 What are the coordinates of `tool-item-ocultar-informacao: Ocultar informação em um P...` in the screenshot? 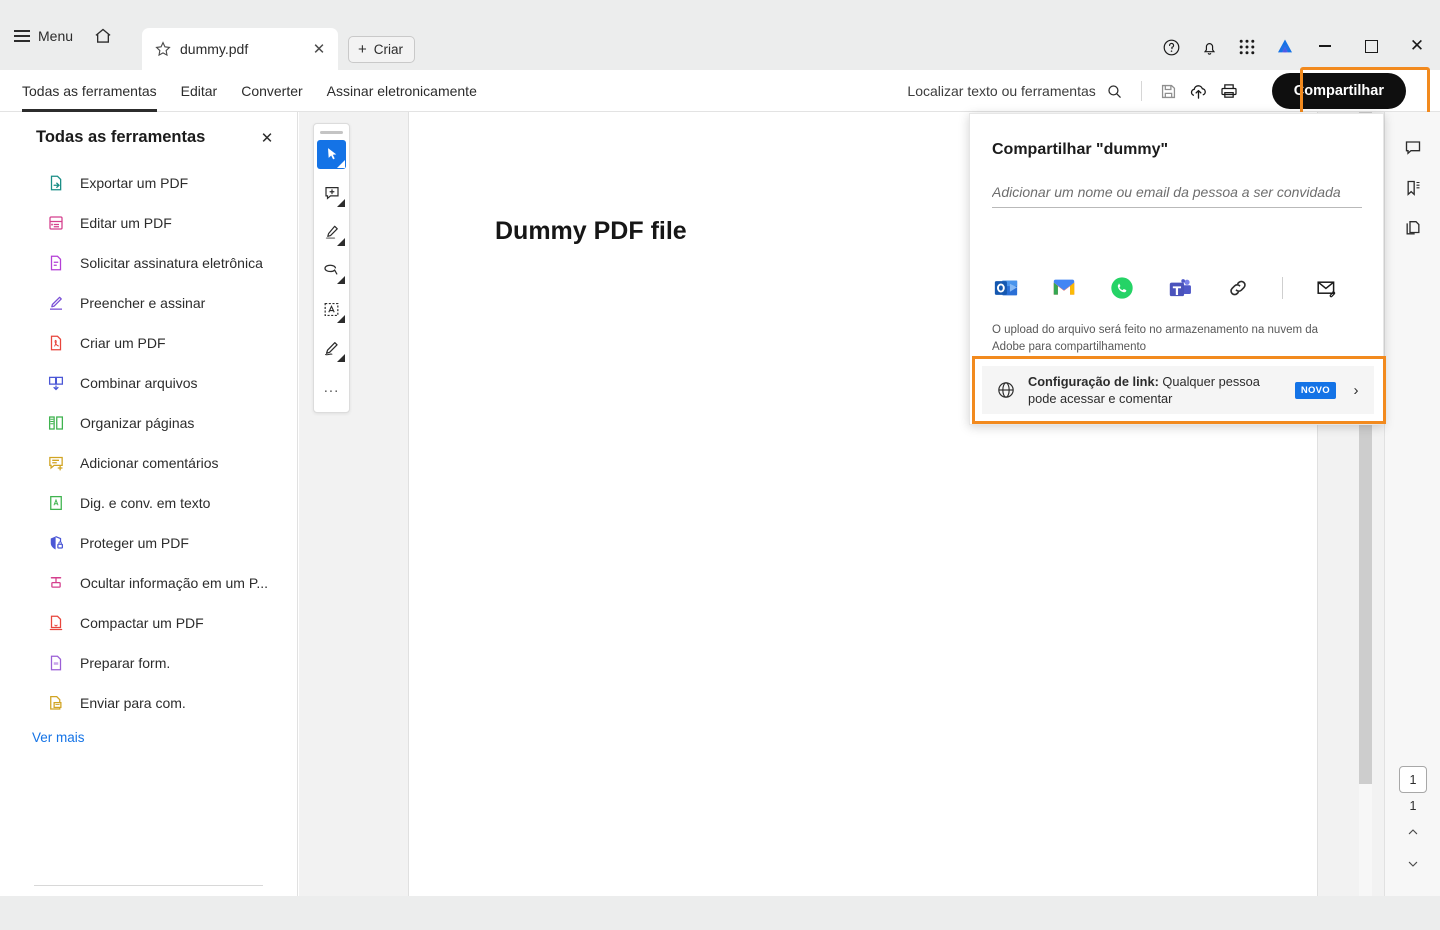 It's located at (148, 583).